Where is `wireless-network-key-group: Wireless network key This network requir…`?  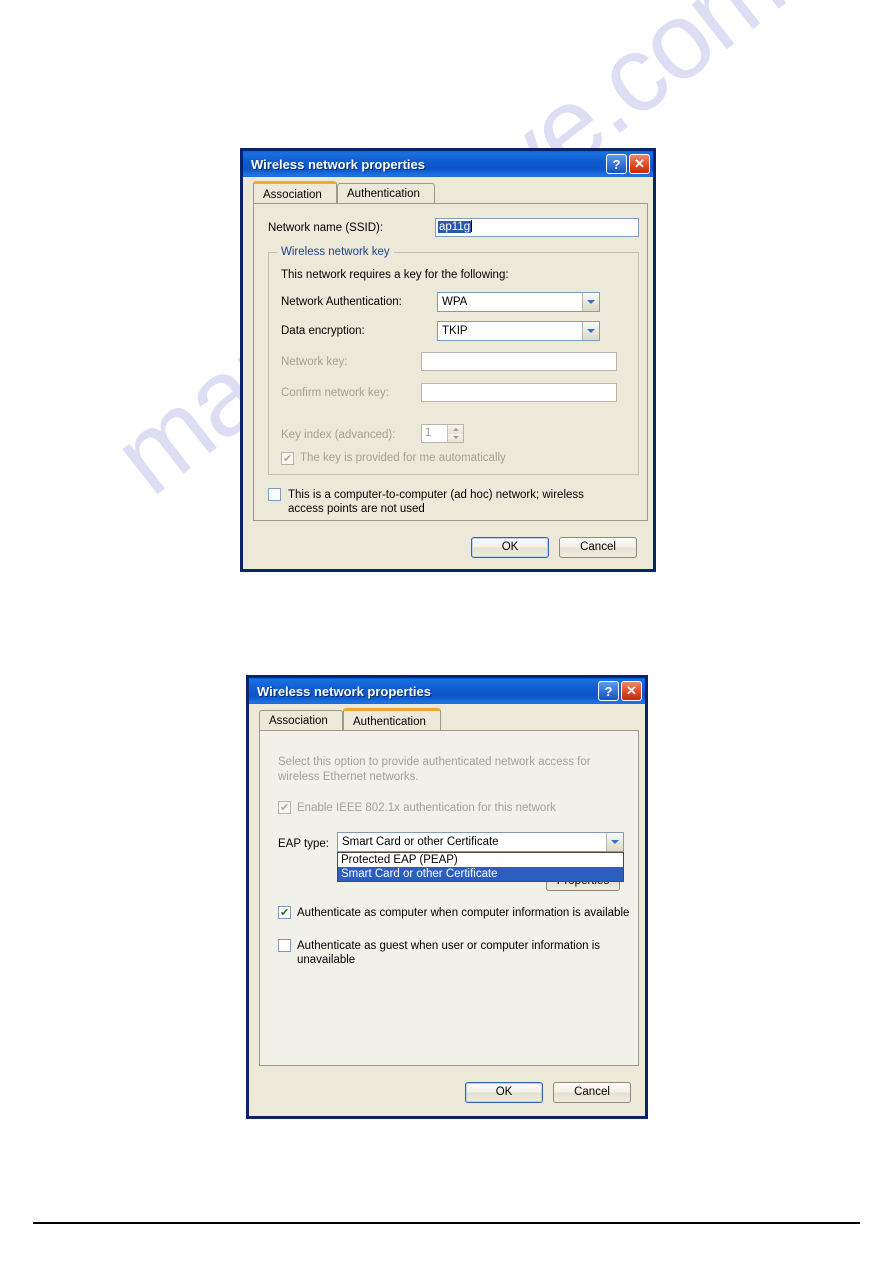
wireless-network-key-group: Wireless network key This network requir… is located at coordinates (453, 360).